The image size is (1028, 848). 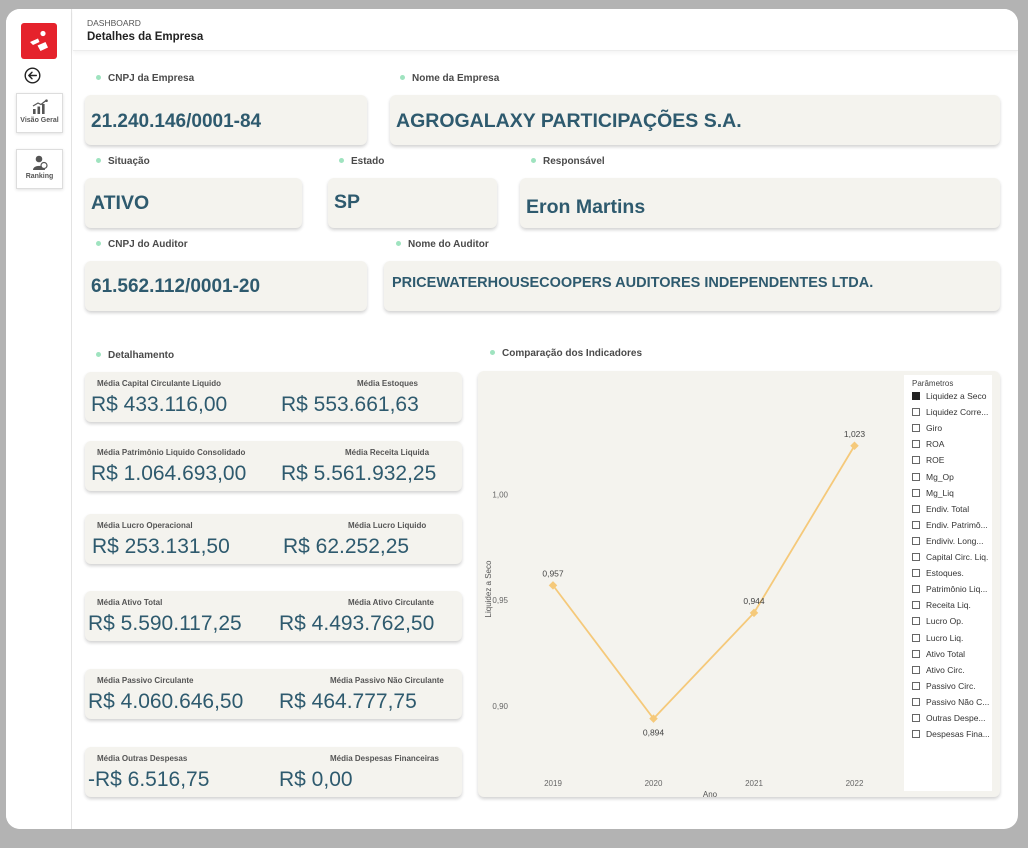 I want to click on slicer-item: ROE, so click(x=928, y=460).